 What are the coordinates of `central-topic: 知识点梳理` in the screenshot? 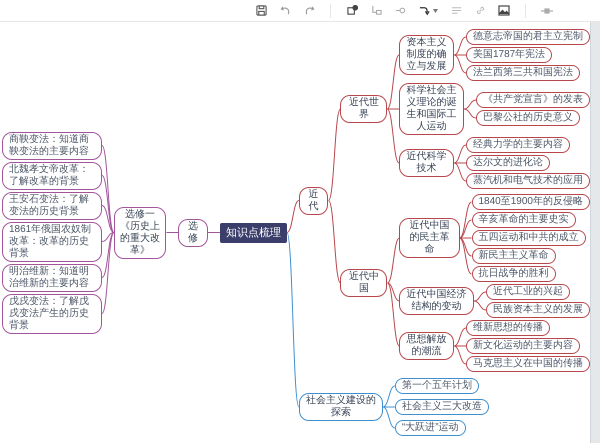 It's located at (253, 232).